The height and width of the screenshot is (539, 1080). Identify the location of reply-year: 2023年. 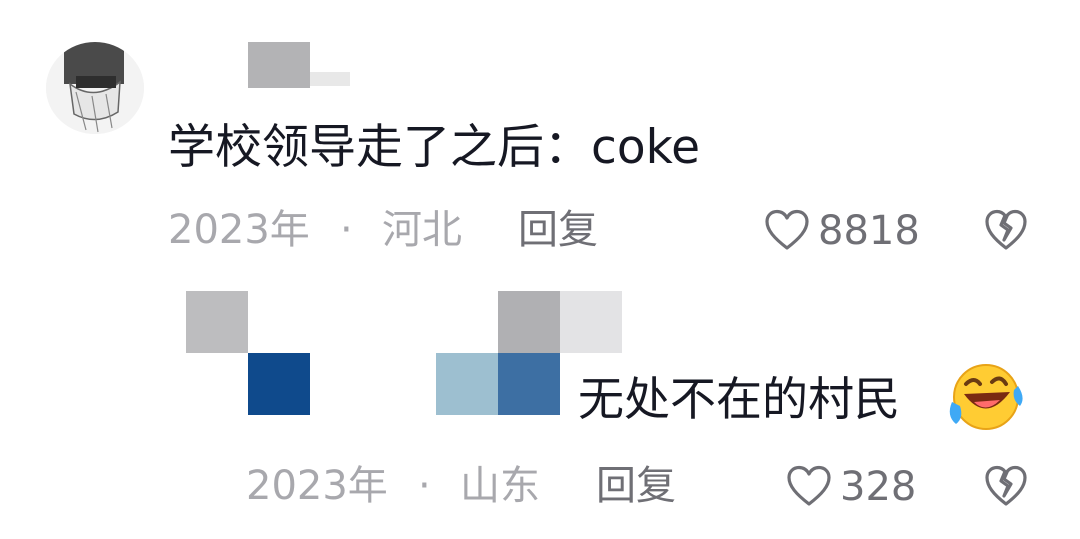
(317, 486).